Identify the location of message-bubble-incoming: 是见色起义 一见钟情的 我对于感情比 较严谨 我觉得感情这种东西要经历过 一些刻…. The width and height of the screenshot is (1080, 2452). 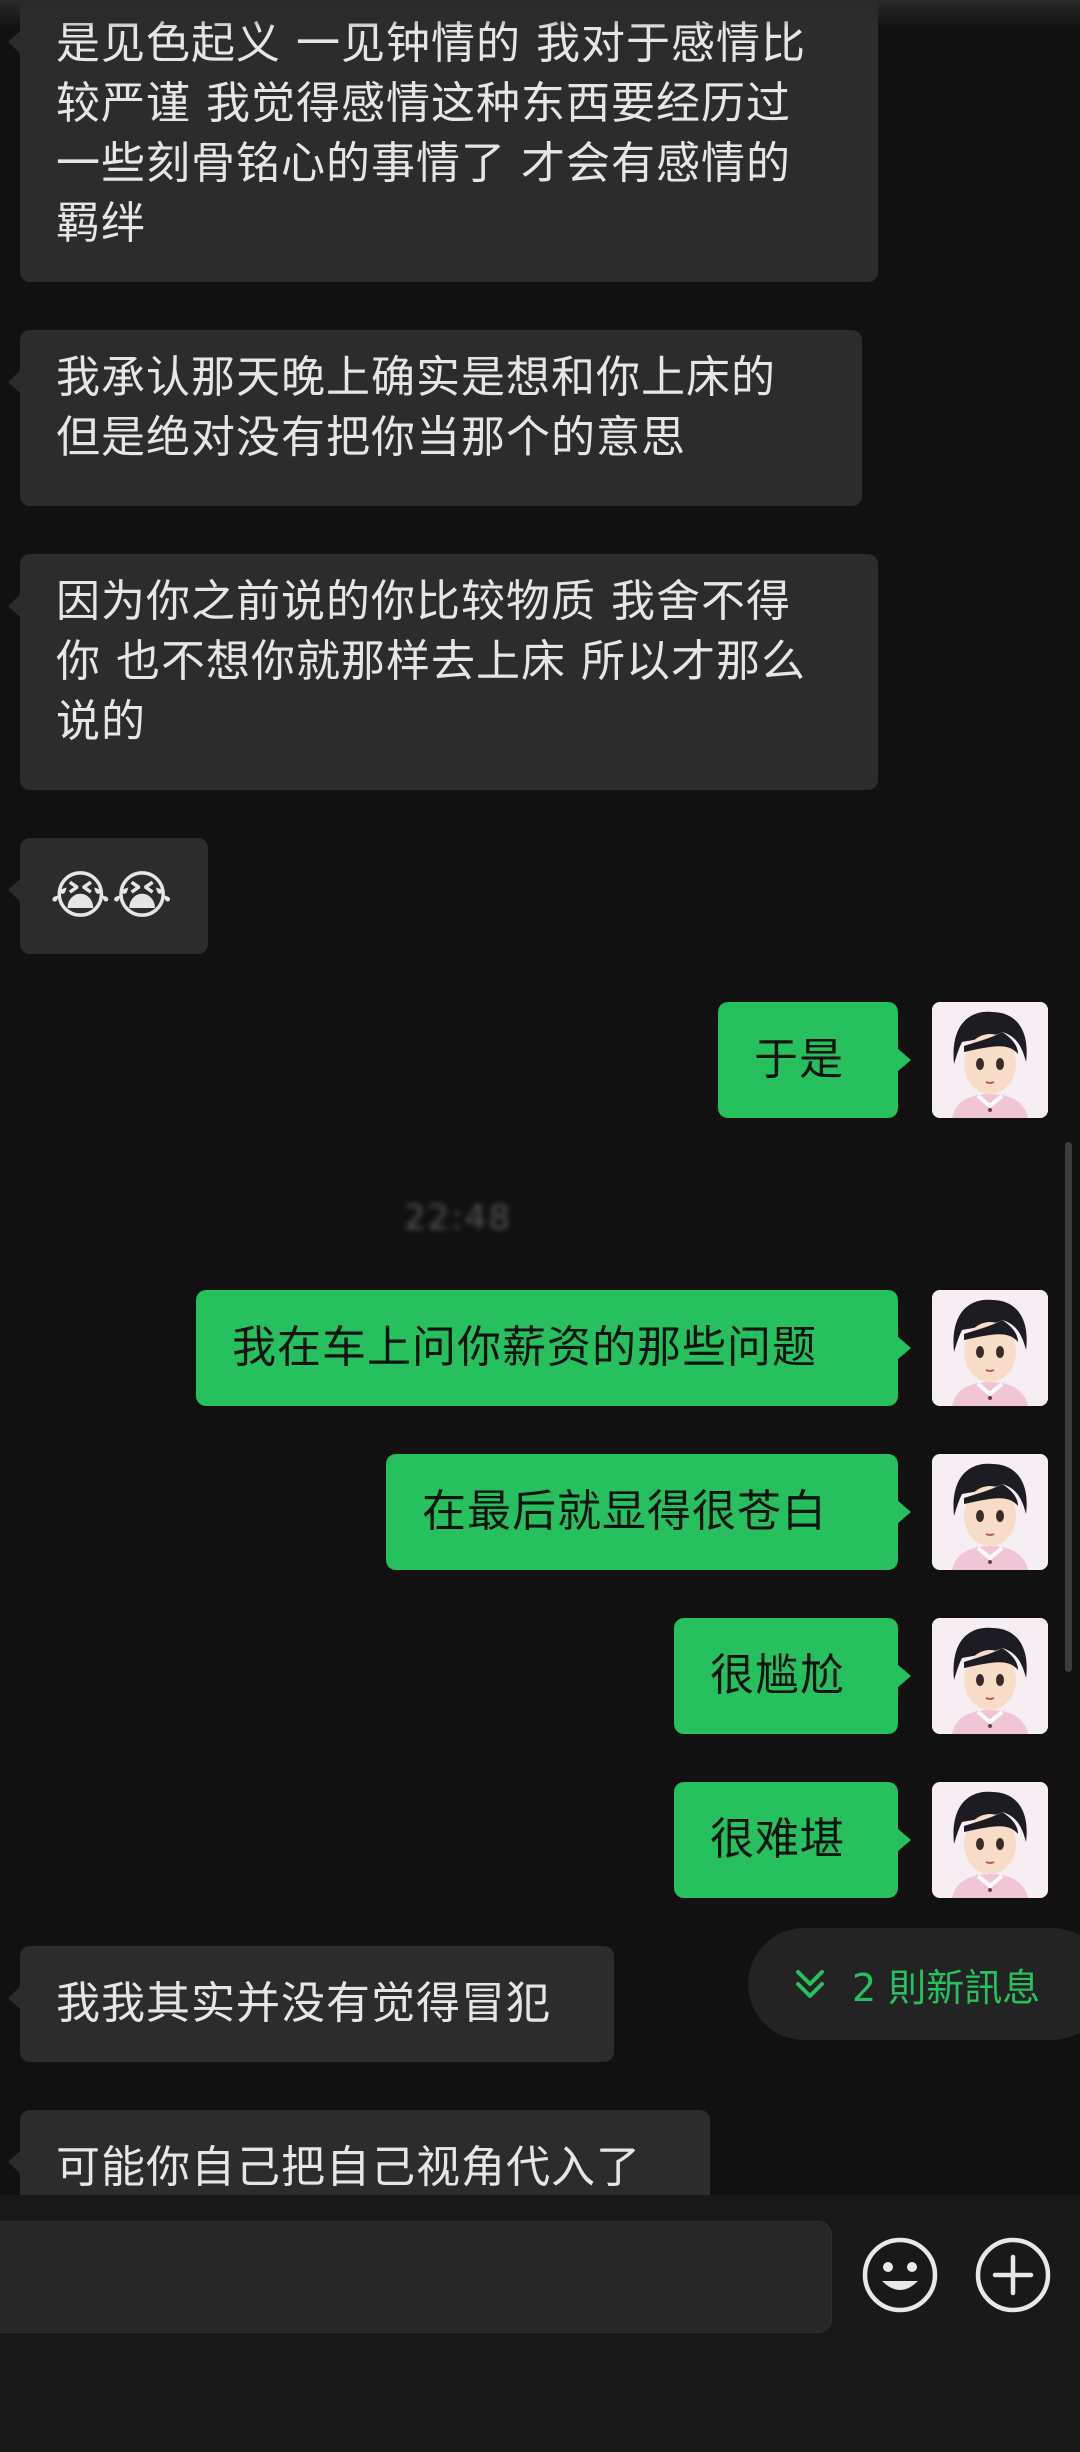
(443, 141).